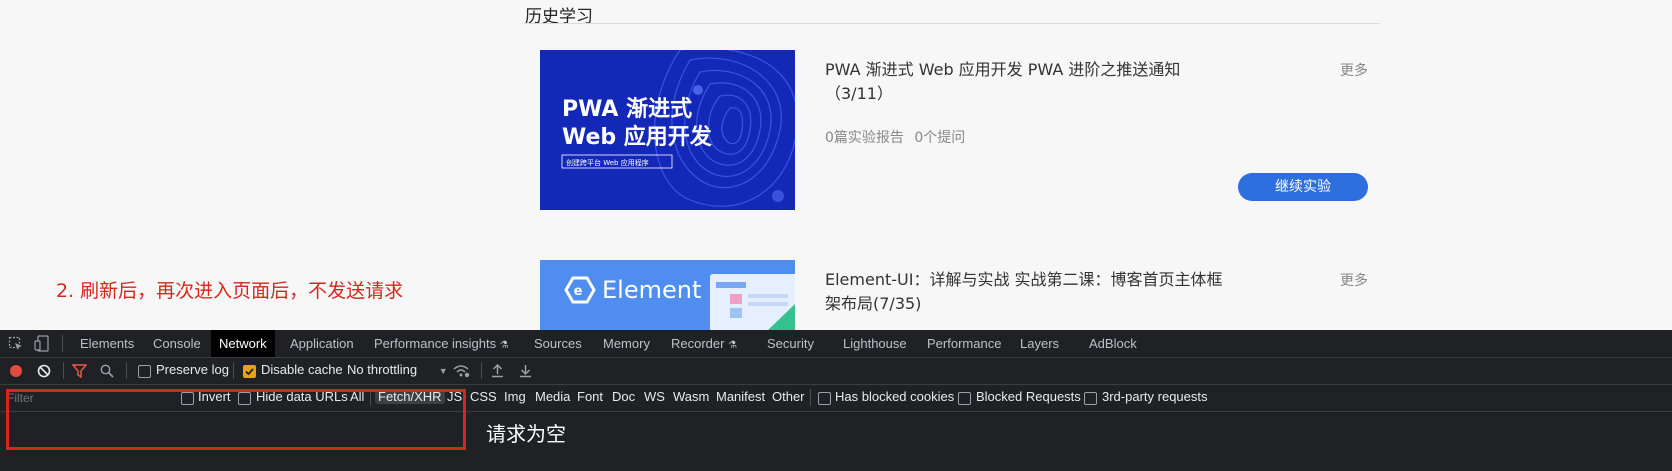 The height and width of the screenshot is (471, 1672). What do you see at coordinates (497, 370) in the screenshot?
I see `import-har-icon` at bounding box center [497, 370].